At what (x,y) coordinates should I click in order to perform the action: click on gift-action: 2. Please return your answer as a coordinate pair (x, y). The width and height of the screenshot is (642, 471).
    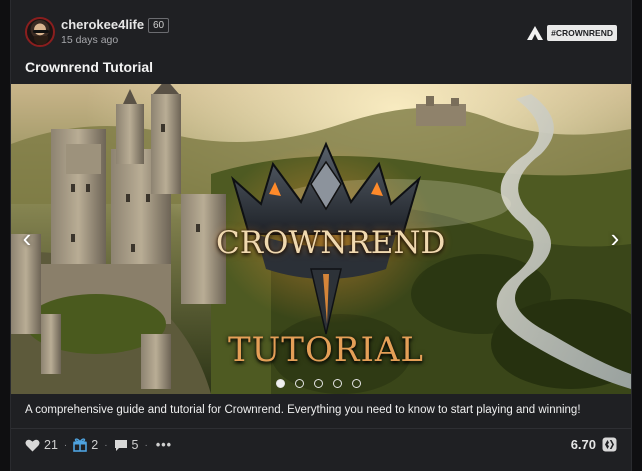
    Looking at the image, I should click on (85, 445).